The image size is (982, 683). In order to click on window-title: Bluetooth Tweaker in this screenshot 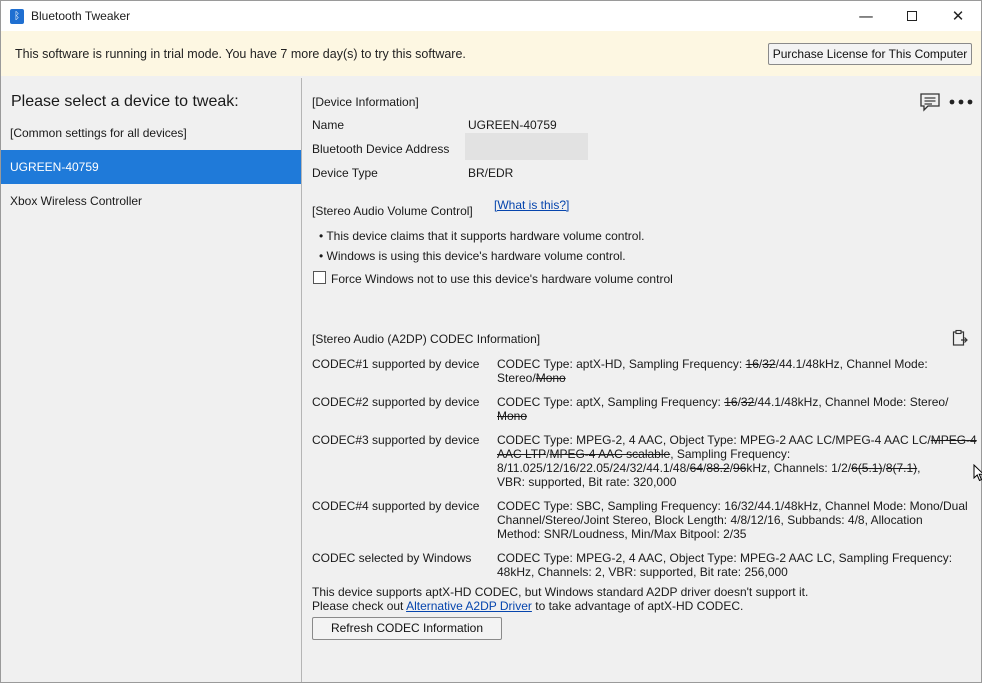, I will do `click(81, 16)`.